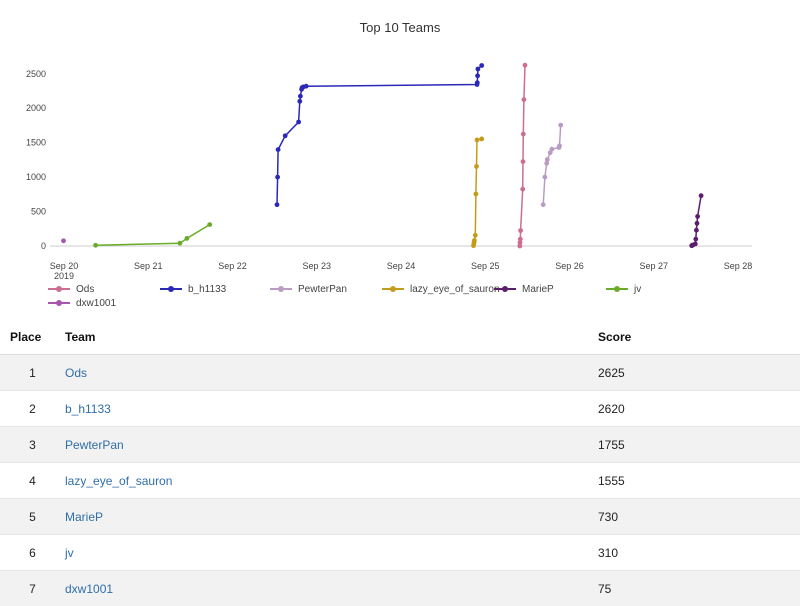 The image size is (800, 606). Describe the element at coordinates (441, 289) in the screenshot. I see `legend-item: lazy_eye_of_sauron` at that location.